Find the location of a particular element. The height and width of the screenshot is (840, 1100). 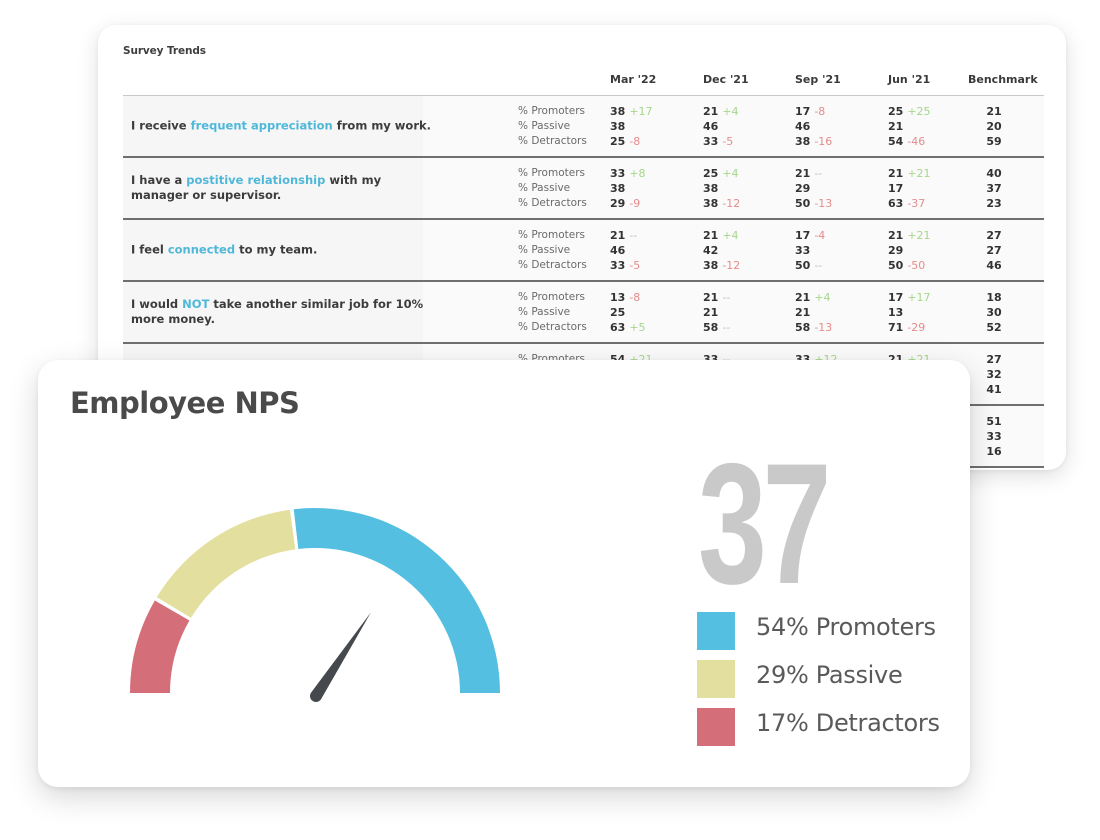

detractors-value-line: 50 -50 is located at coordinates (909, 265).